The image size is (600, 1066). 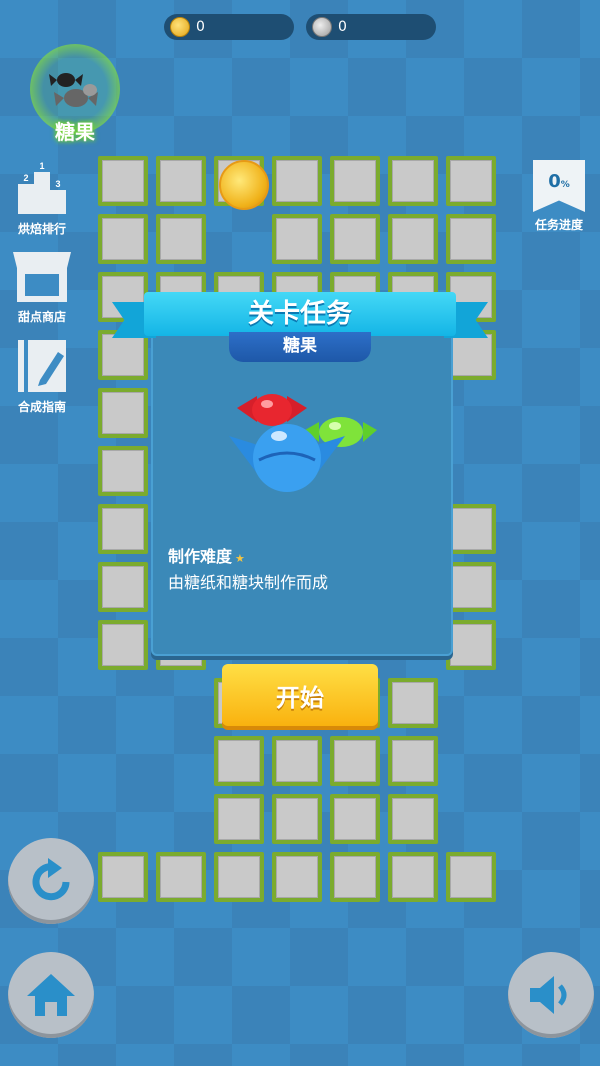 I want to click on task-progress-unit: %, so click(x=565, y=185).